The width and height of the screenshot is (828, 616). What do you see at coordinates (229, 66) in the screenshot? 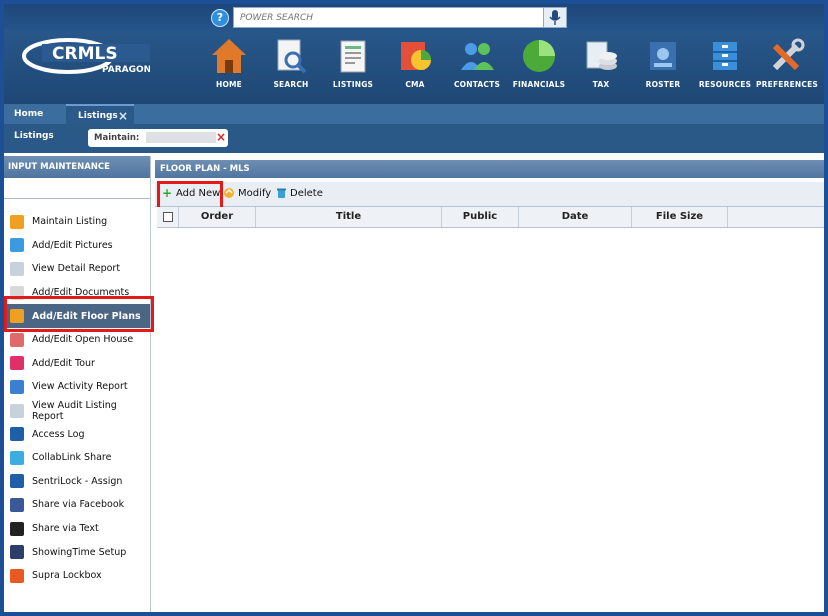
I see `nav-home: HOME` at bounding box center [229, 66].